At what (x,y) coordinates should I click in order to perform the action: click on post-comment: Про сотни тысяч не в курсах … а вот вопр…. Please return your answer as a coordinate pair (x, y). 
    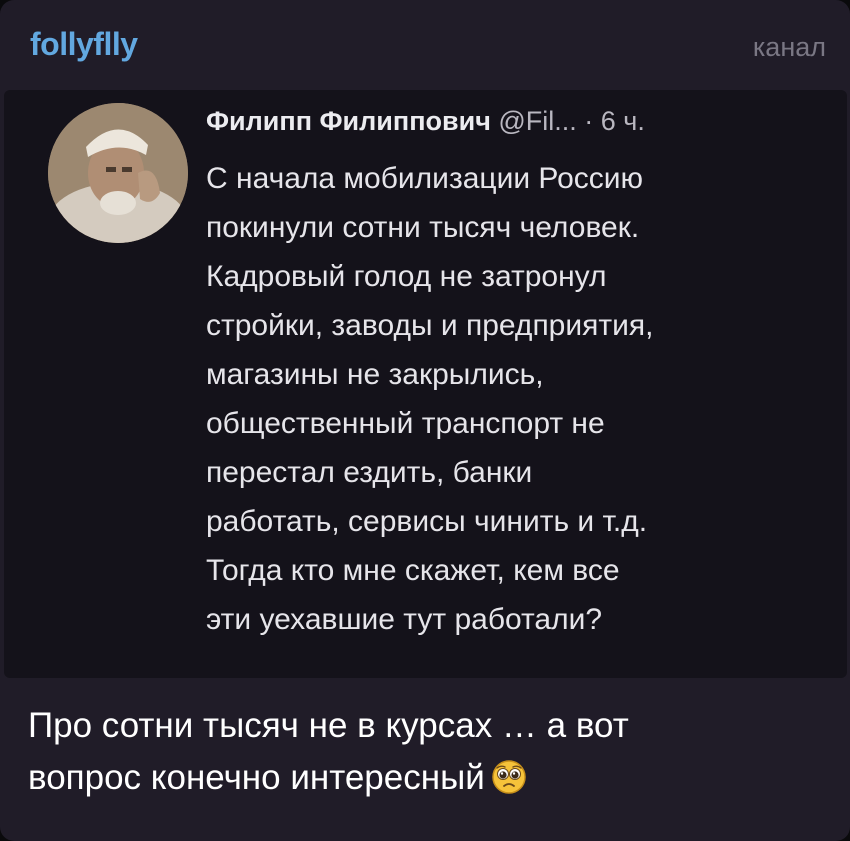
    Looking at the image, I should click on (428, 755).